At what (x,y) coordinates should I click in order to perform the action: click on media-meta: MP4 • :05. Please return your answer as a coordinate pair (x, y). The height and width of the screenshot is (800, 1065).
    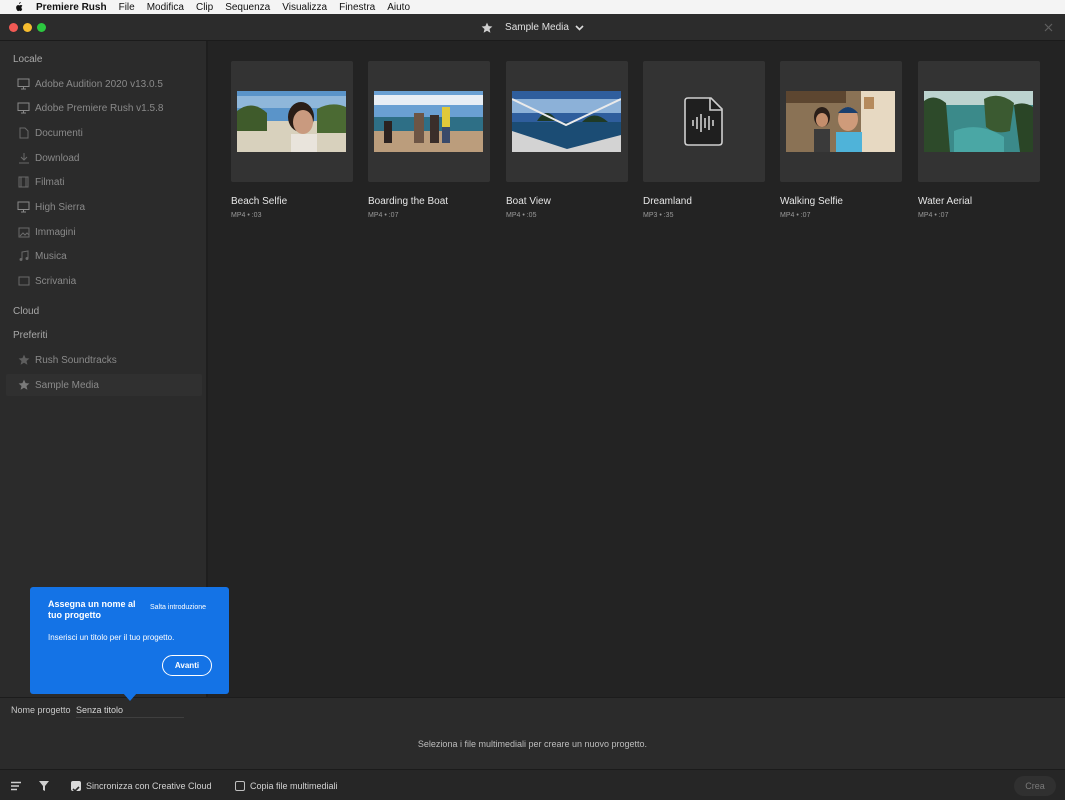
    Looking at the image, I should click on (521, 215).